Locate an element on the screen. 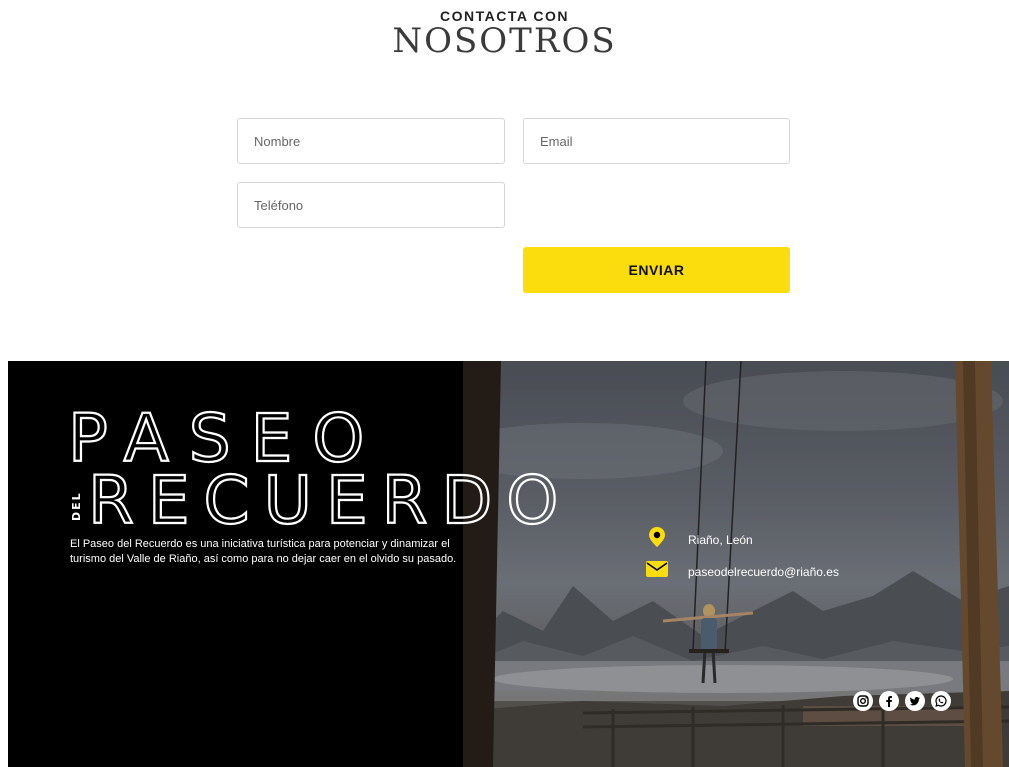  logo-prefix: DEL is located at coordinates (76, 506).